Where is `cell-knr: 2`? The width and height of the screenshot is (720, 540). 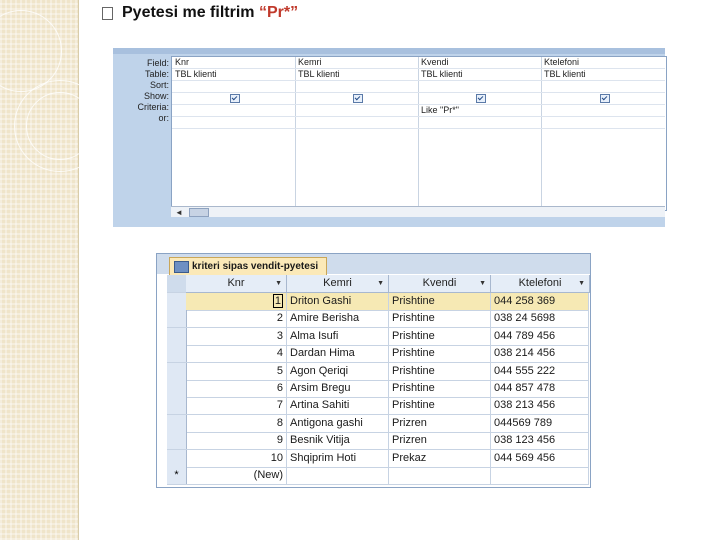 cell-knr: 2 is located at coordinates (236, 319).